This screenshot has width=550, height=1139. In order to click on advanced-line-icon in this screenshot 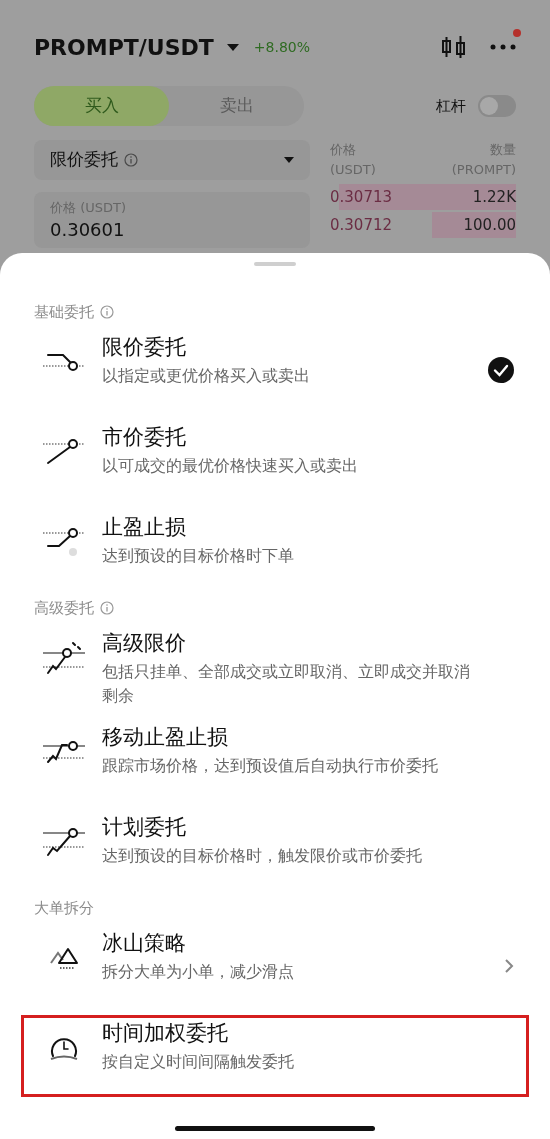, I will do `click(64, 658)`.